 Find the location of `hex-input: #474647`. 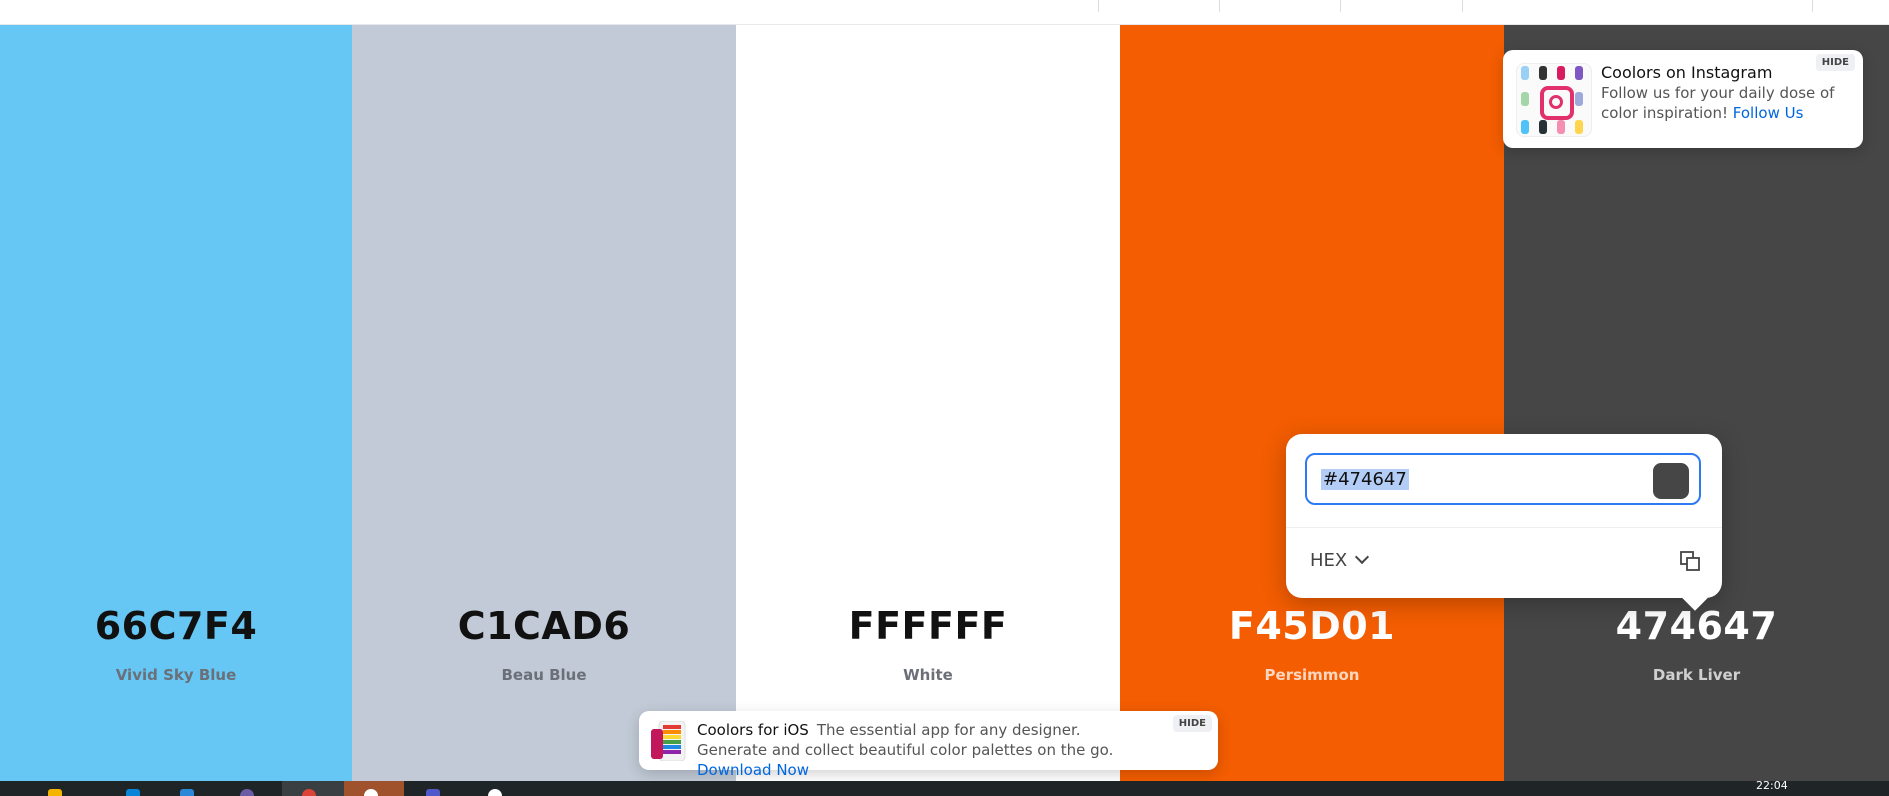

hex-input: #474647 is located at coordinates (1503, 479).